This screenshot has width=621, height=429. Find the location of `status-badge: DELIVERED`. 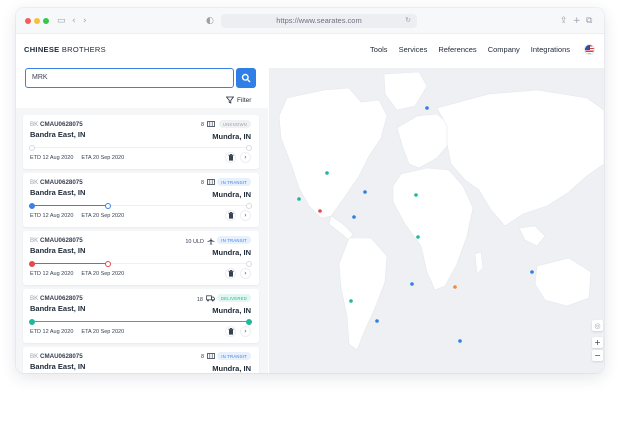

status-badge: DELIVERED is located at coordinates (233, 298).